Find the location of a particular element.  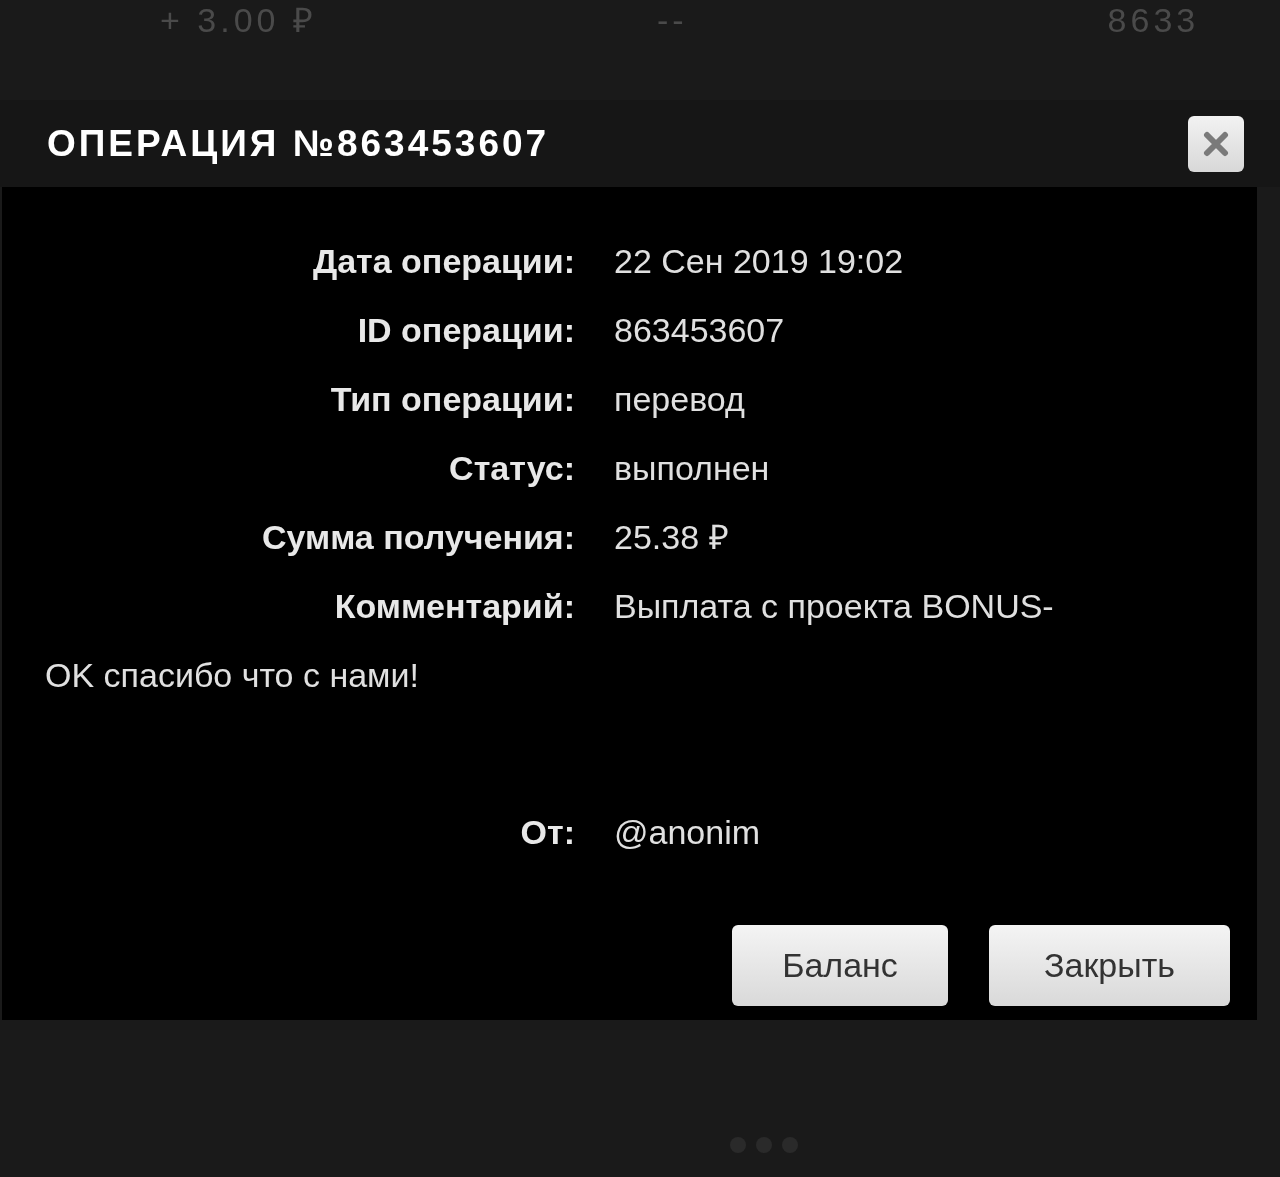

field-label: Сумма получения: is located at coordinates (418, 537).